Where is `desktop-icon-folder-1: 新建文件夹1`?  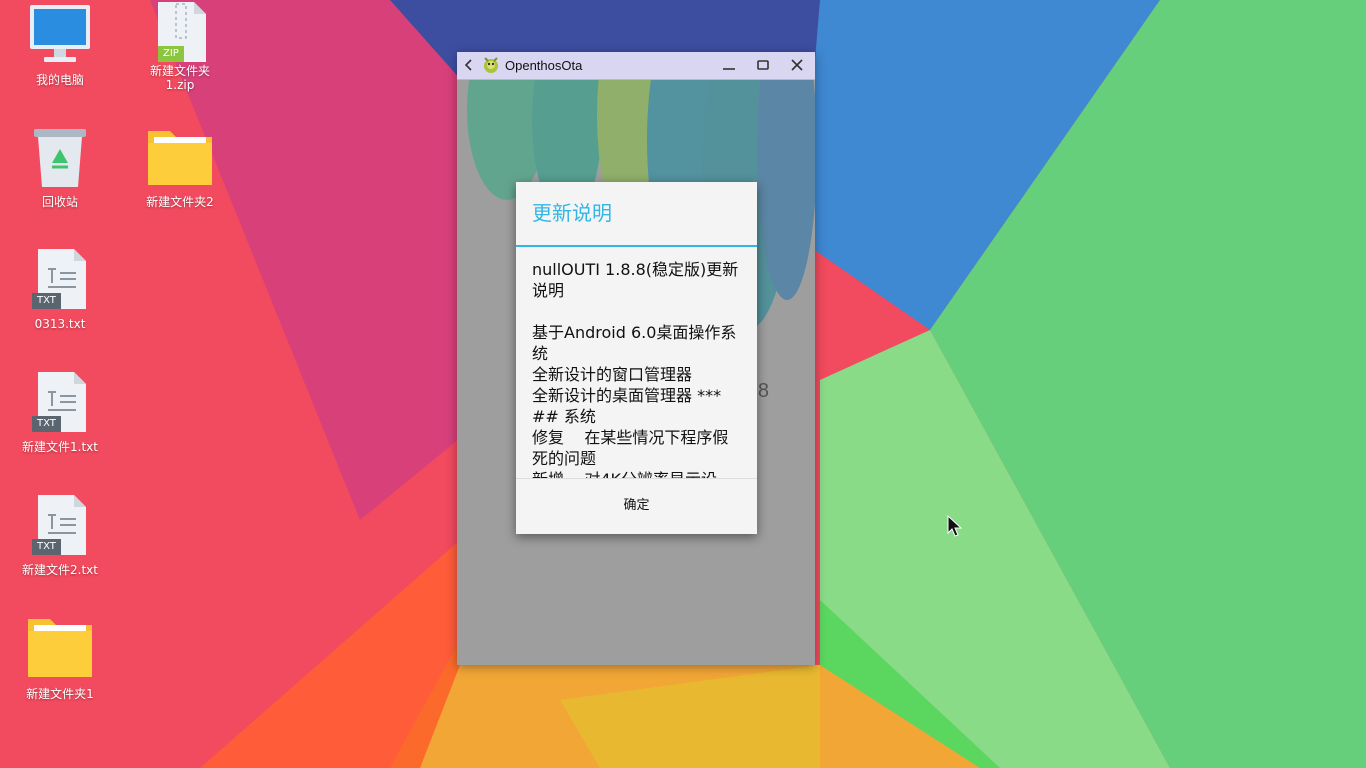 desktop-icon-folder-1: 新建文件夹1 is located at coordinates (60, 659).